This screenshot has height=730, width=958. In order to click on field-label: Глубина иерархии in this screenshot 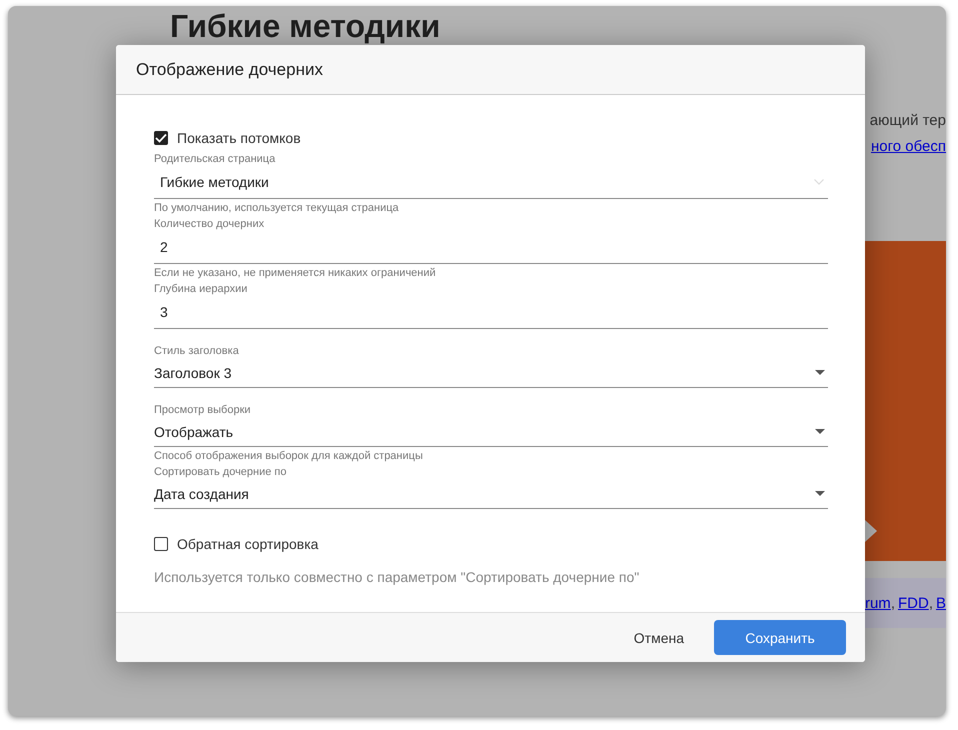, I will do `click(201, 289)`.